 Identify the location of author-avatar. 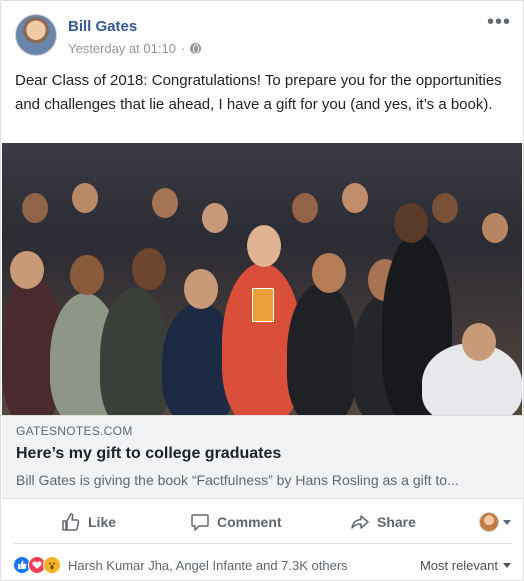
(36, 35).